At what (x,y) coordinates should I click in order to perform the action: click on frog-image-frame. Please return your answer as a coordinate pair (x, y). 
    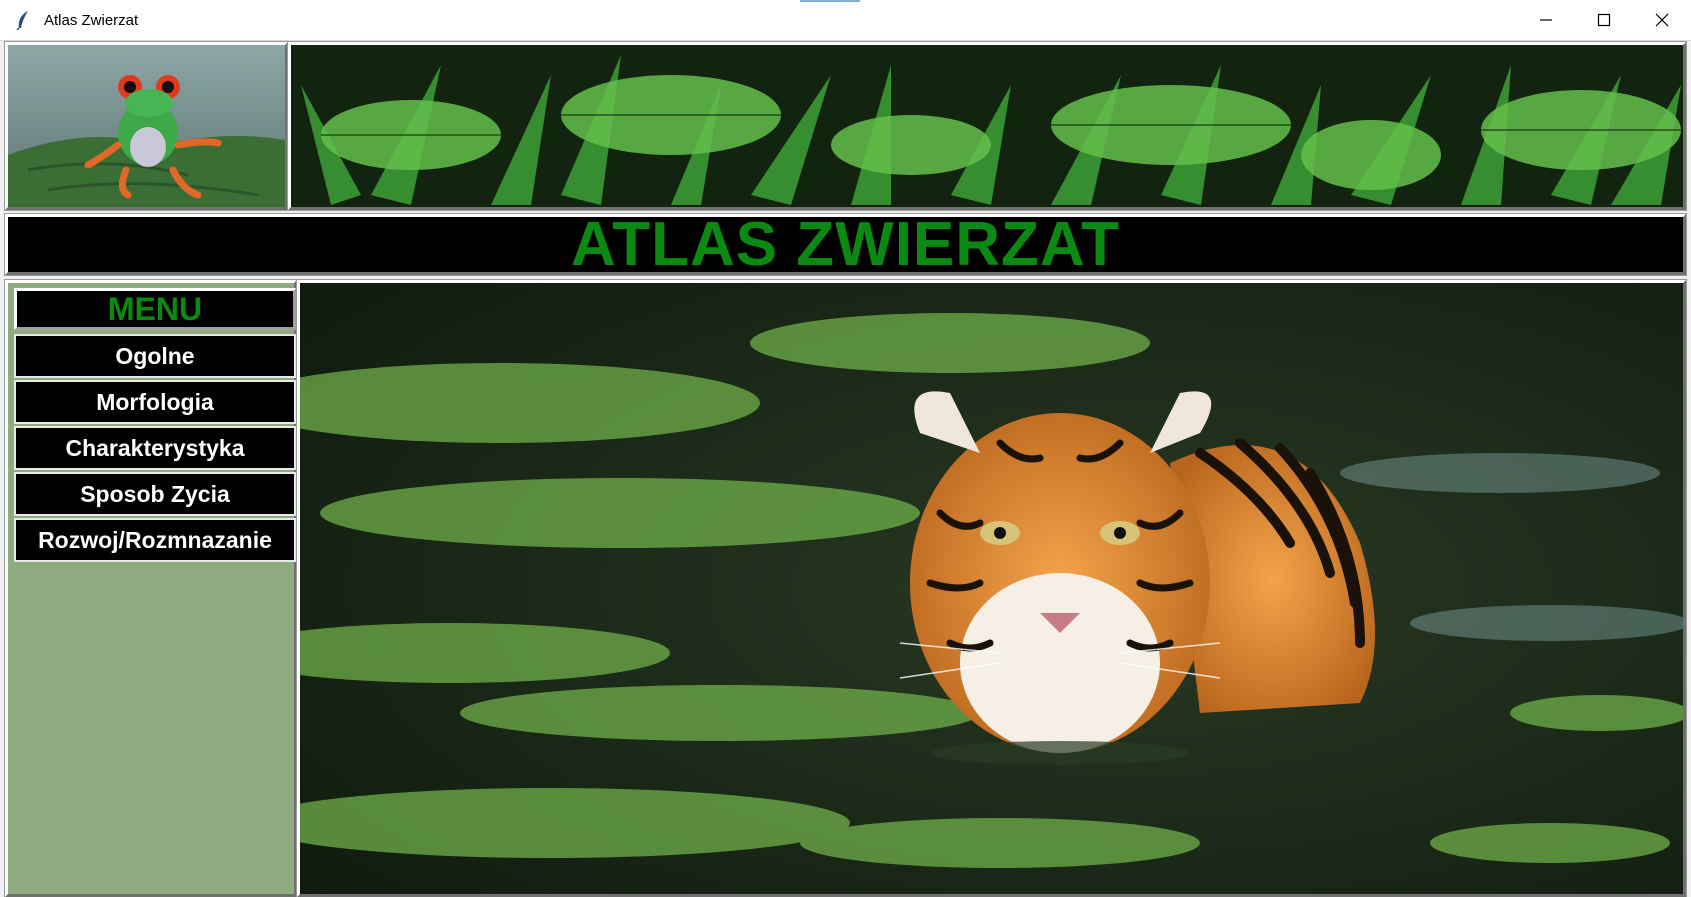
    Looking at the image, I should click on (146, 126).